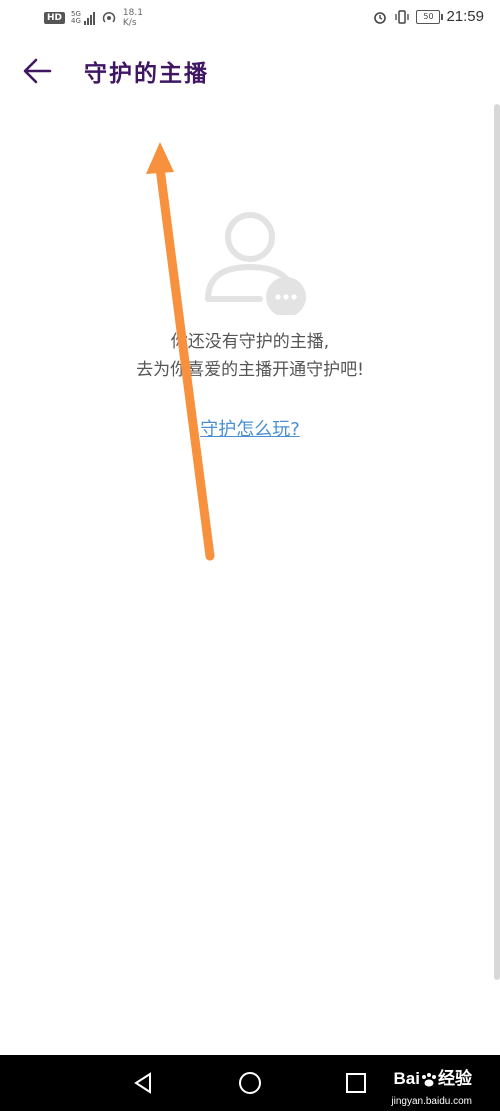 Image resolution: width=500 pixels, height=1111 pixels. I want to click on signal-icon: 5G 4G, so click(83, 18).